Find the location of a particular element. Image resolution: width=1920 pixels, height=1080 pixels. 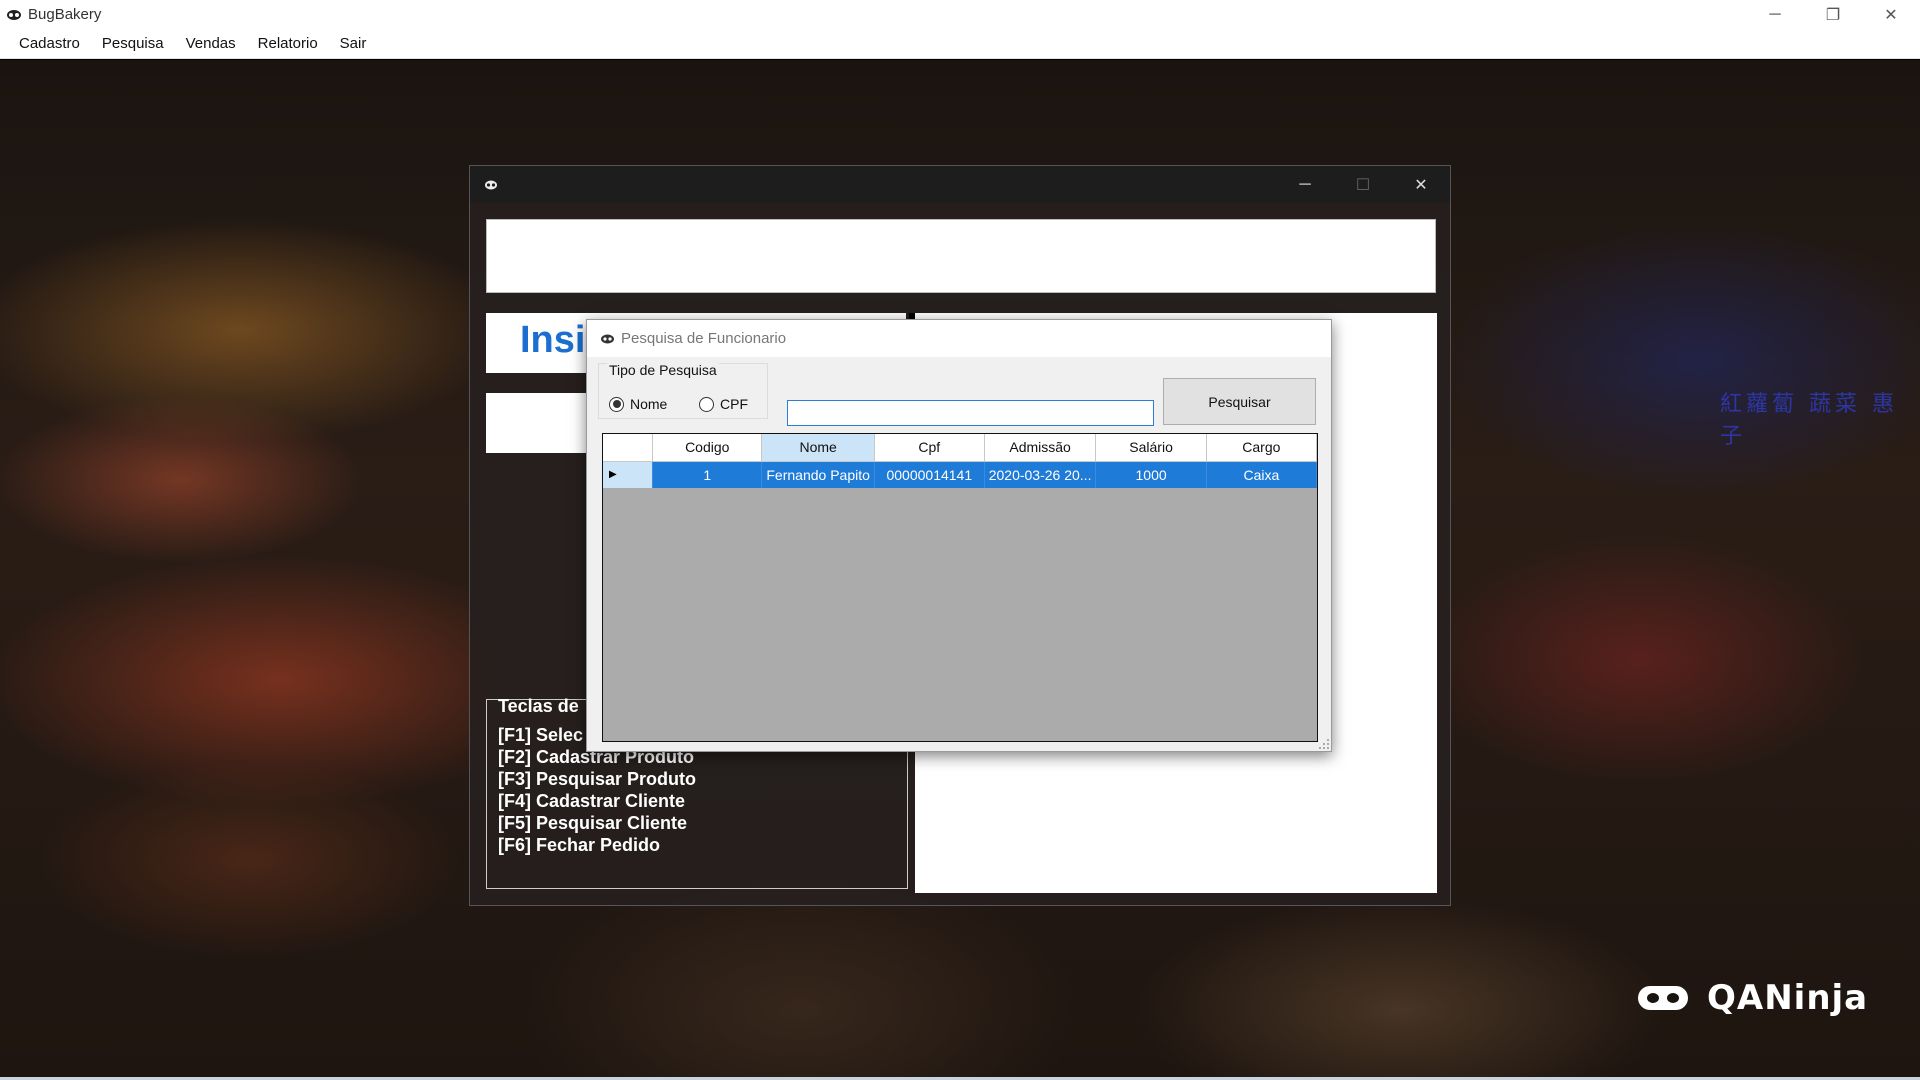

left-header-text: Insi is located at coordinates (553, 340).